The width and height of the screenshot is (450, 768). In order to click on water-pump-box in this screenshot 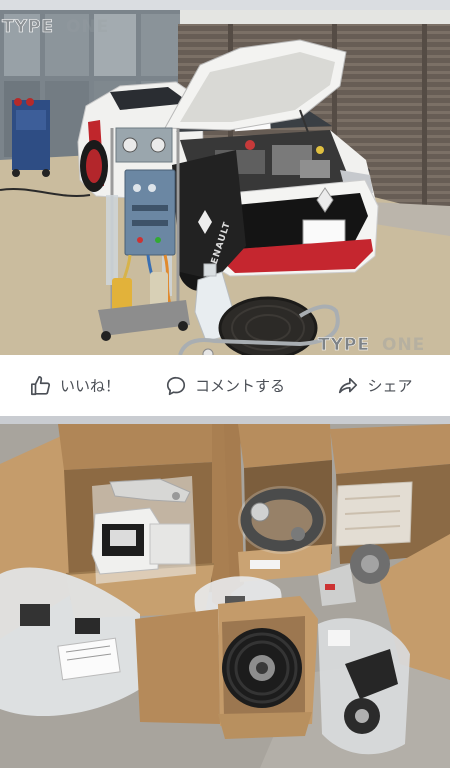, I will do `click(374, 514)`.